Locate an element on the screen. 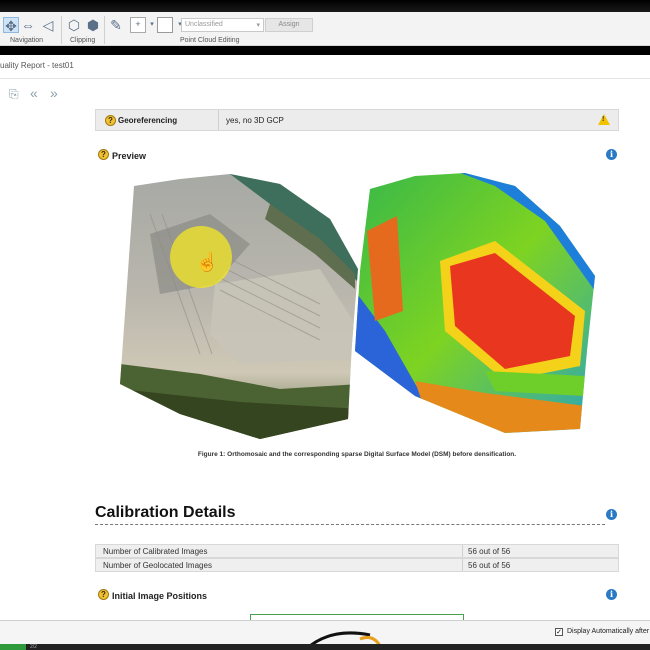  page-progress-bar is located at coordinates (13, 647).